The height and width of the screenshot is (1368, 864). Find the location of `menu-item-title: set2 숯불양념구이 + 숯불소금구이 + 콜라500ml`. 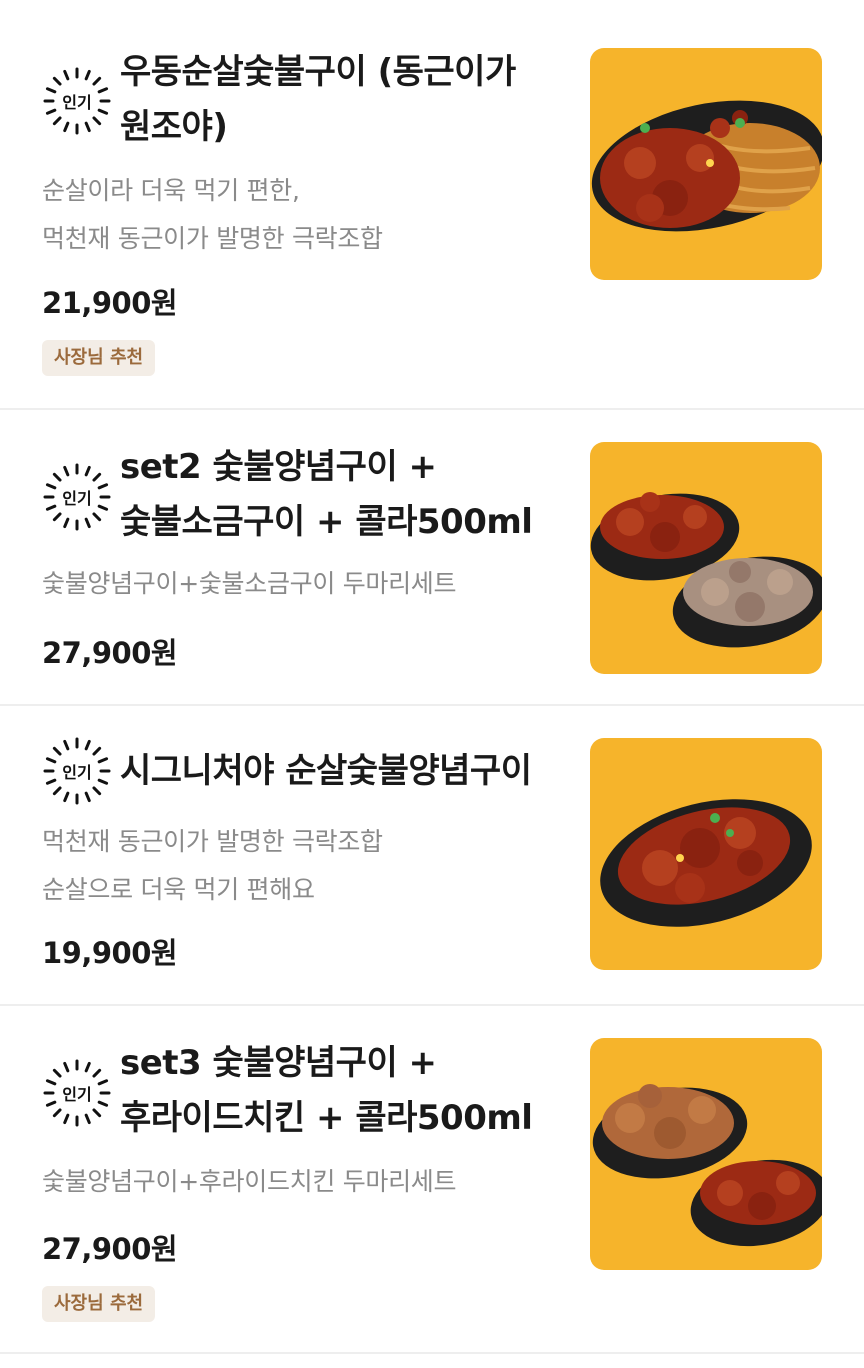

menu-item-title: set2 숯불양념구이 + 숯불소금구이 + 콜라500ml is located at coordinates (350, 495).